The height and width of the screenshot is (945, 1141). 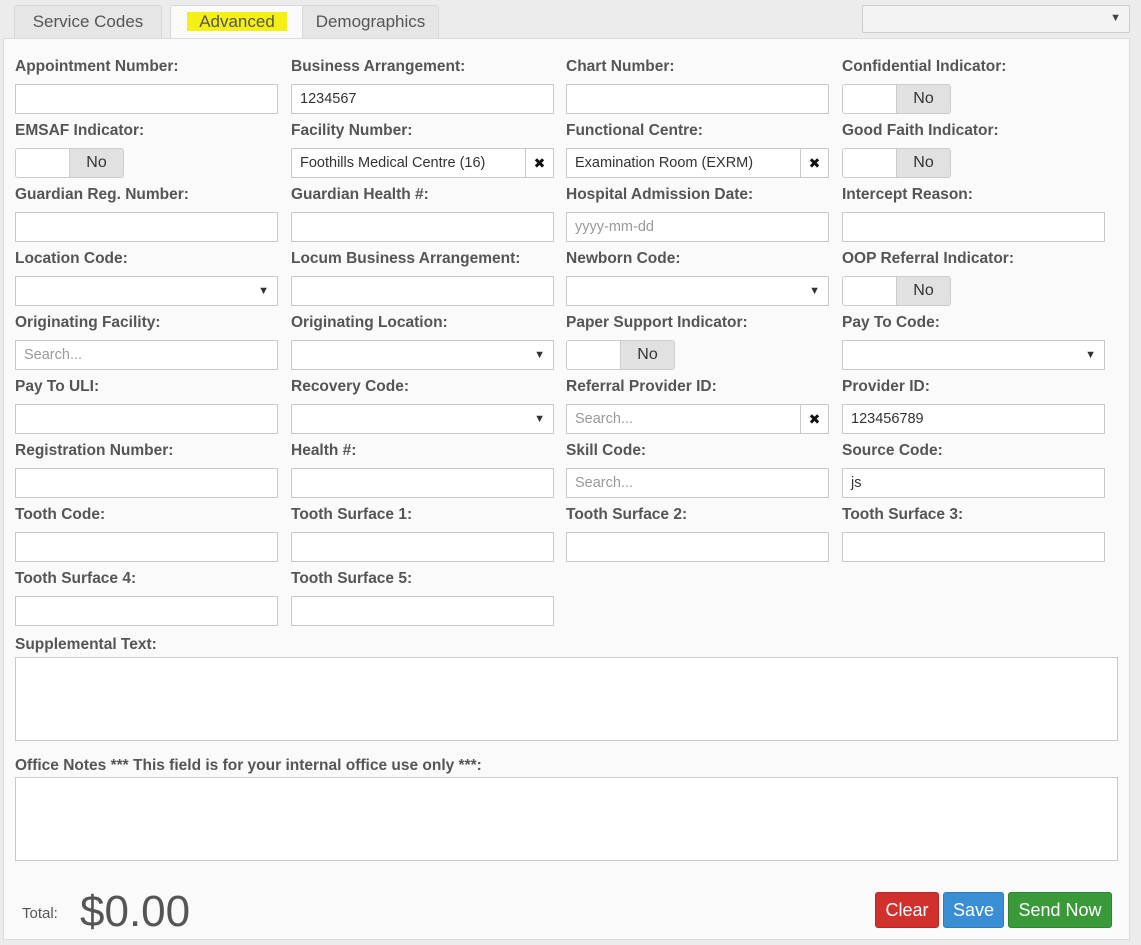 I want to click on field-label: Tooth Surface 5:, so click(x=352, y=578).